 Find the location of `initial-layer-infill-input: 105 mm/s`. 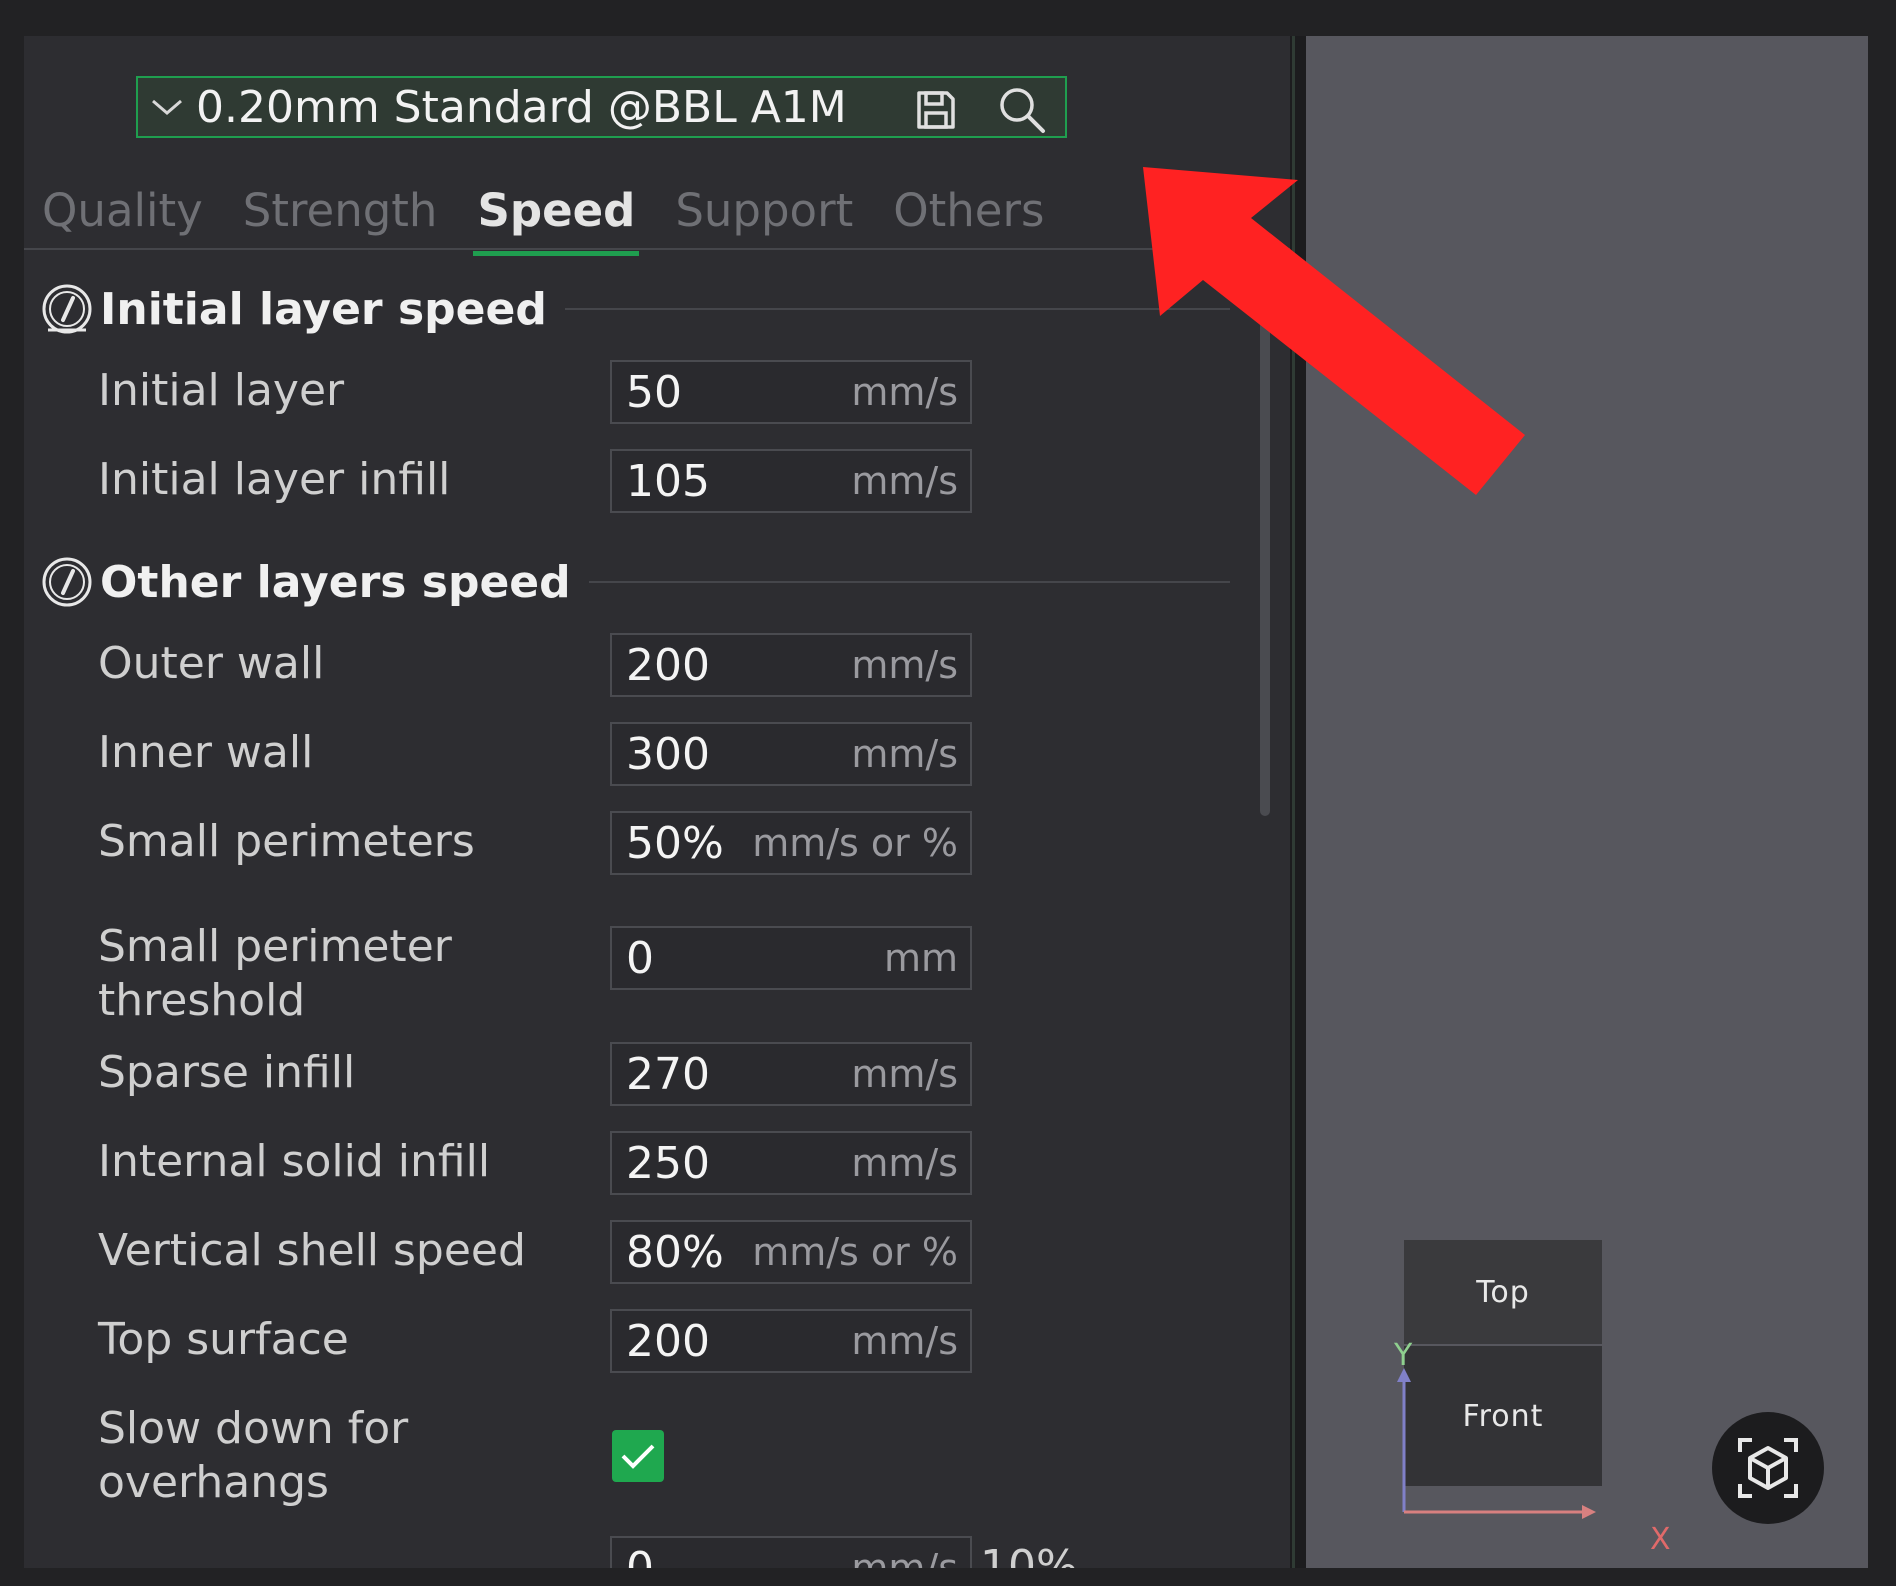

initial-layer-infill-input: 105 mm/s is located at coordinates (791, 481).